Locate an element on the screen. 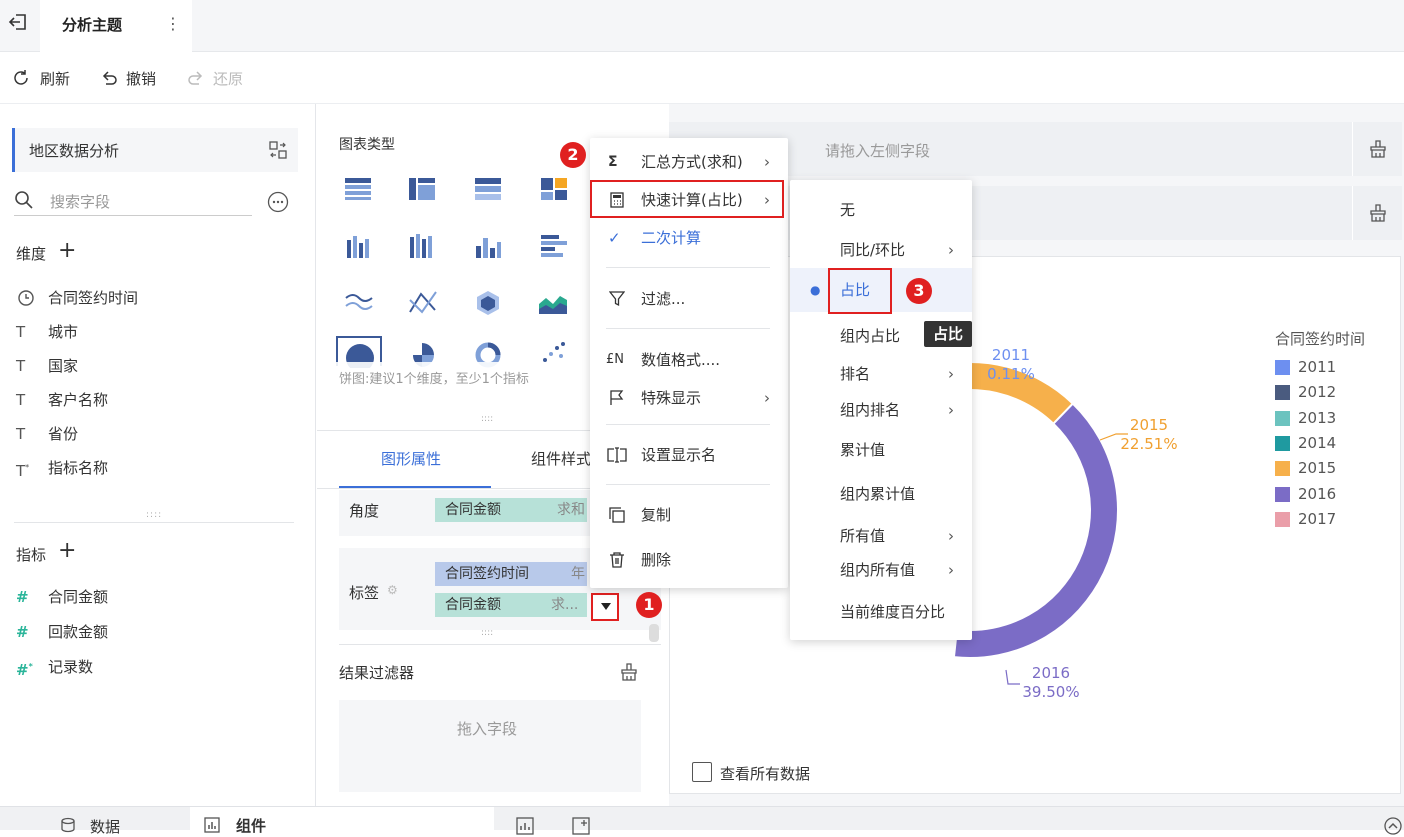  search-icon is located at coordinates (24, 200).